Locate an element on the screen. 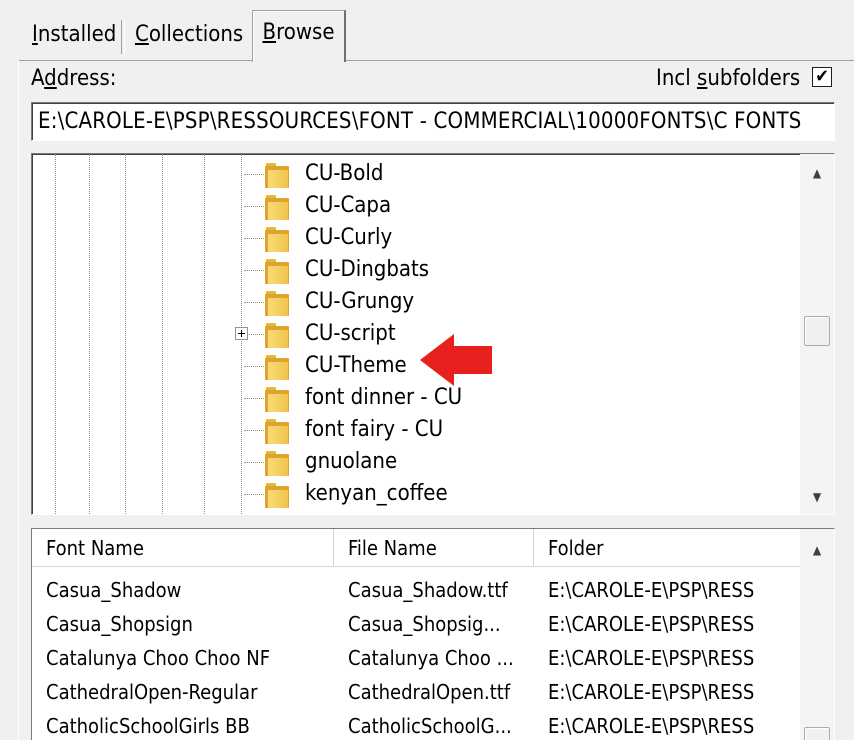 The width and height of the screenshot is (854, 740). include-subfolders-checkbox: ✔ is located at coordinates (822, 77).